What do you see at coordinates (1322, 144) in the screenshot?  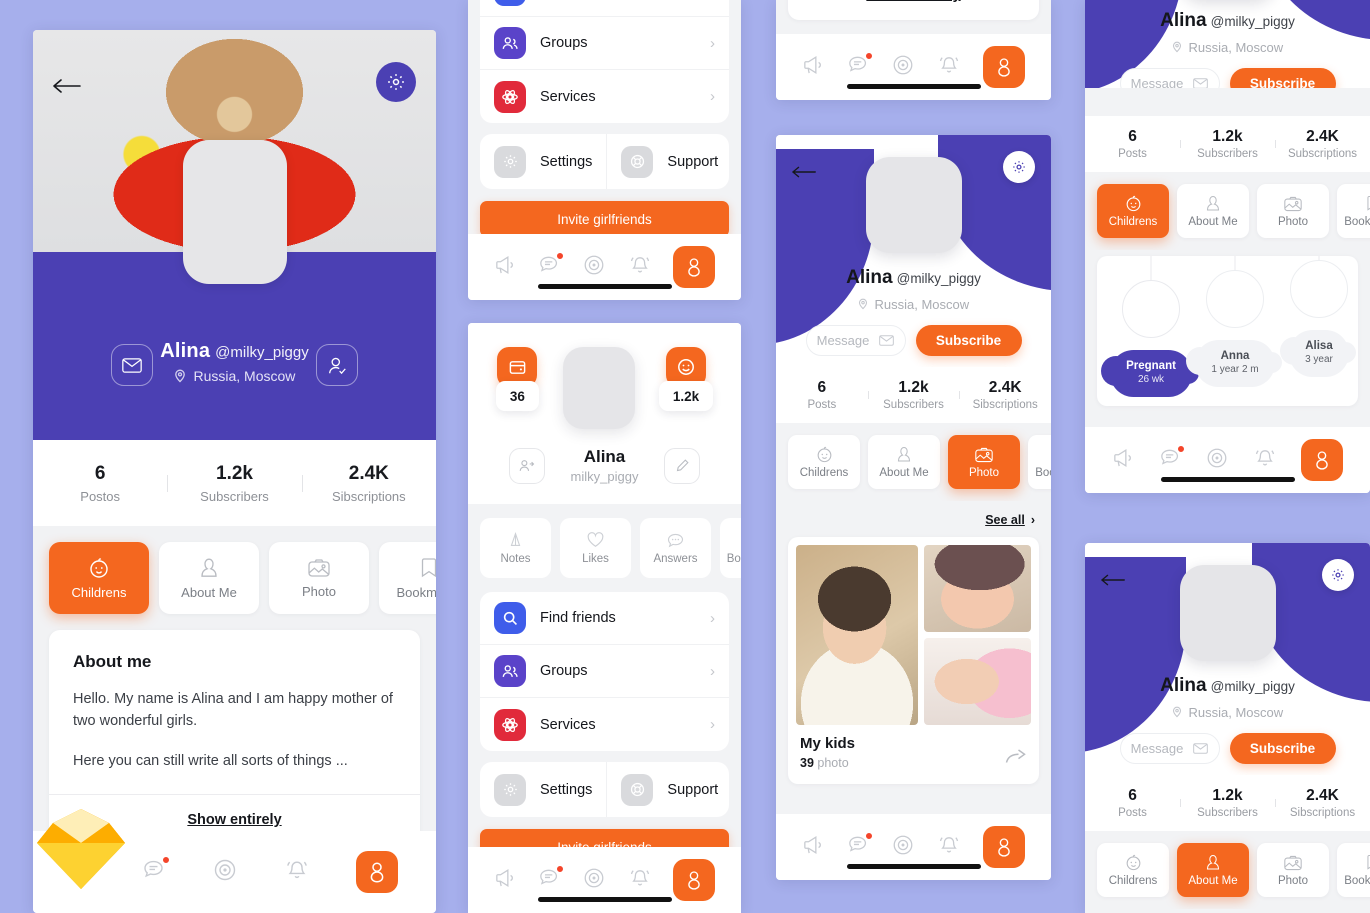 I see `stat-subscriptions: 2.4K Subscriptions` at bounding box center [1322, 144].